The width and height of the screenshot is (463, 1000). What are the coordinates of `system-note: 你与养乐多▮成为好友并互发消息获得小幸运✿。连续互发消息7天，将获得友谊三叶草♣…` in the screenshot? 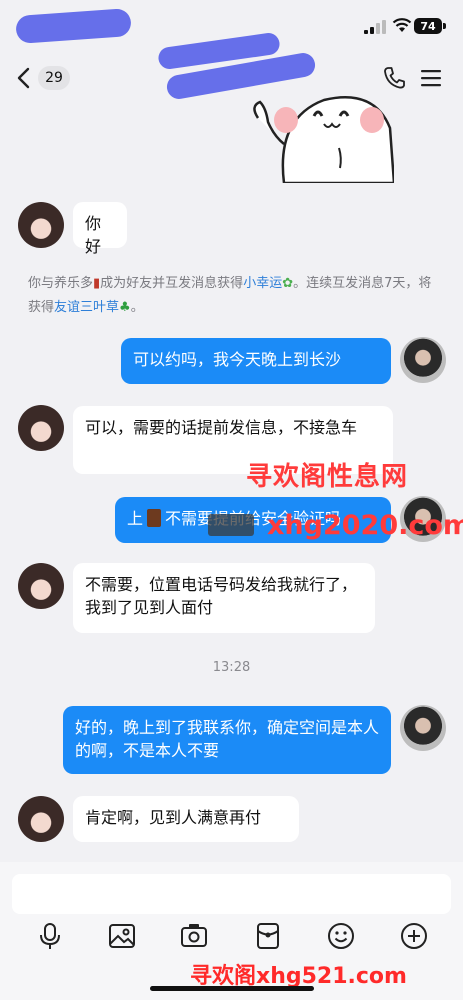 It's located at (233, 296).